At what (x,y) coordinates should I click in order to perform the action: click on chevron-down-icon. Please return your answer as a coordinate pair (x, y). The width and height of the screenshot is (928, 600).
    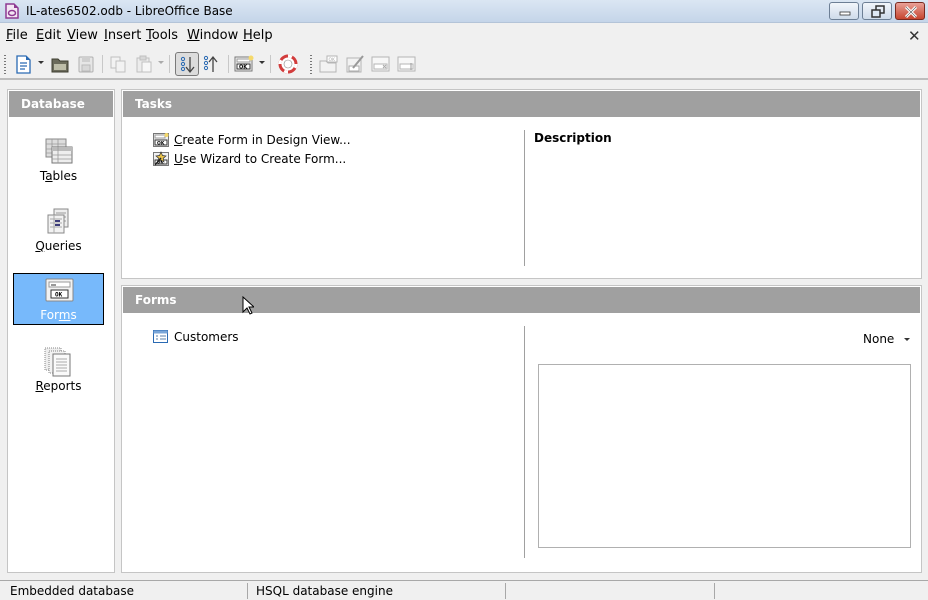
    Looking at the image, I should click on (907, 339).